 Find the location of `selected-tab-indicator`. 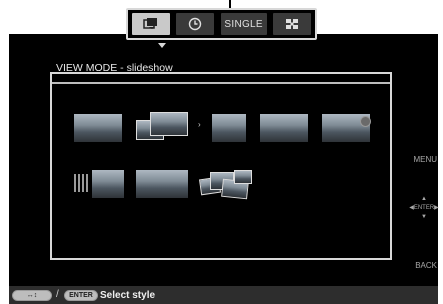

selected-tab-indicator is located at coordinates (162, 45).